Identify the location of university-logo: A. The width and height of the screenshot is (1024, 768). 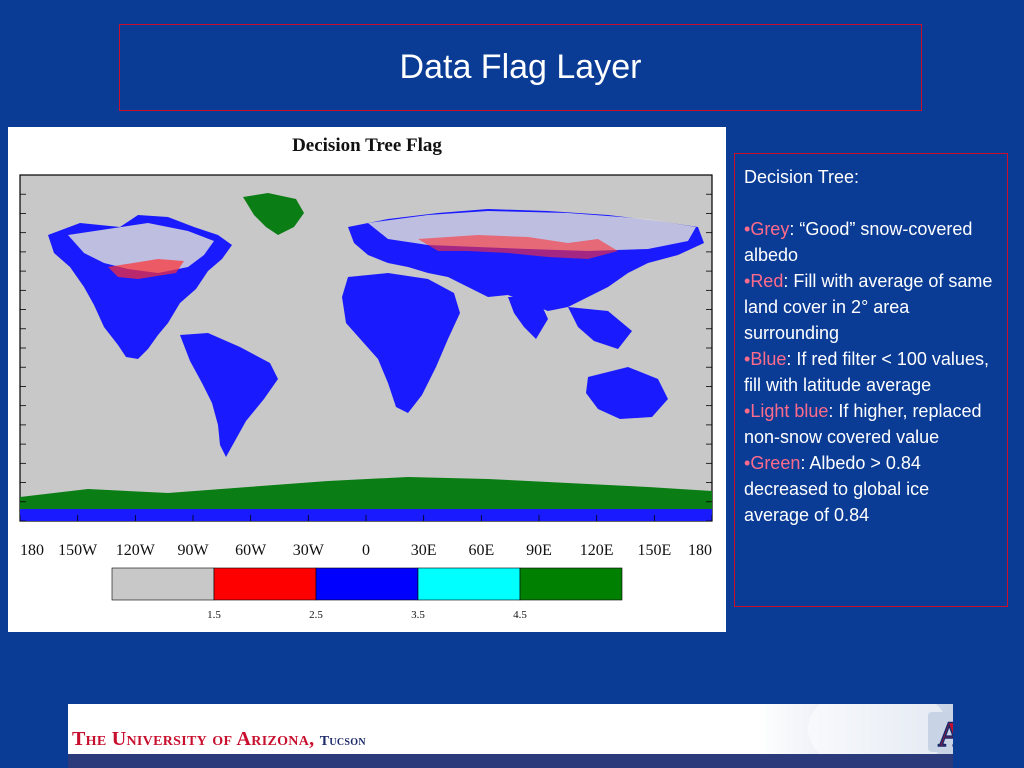
(939, 732).